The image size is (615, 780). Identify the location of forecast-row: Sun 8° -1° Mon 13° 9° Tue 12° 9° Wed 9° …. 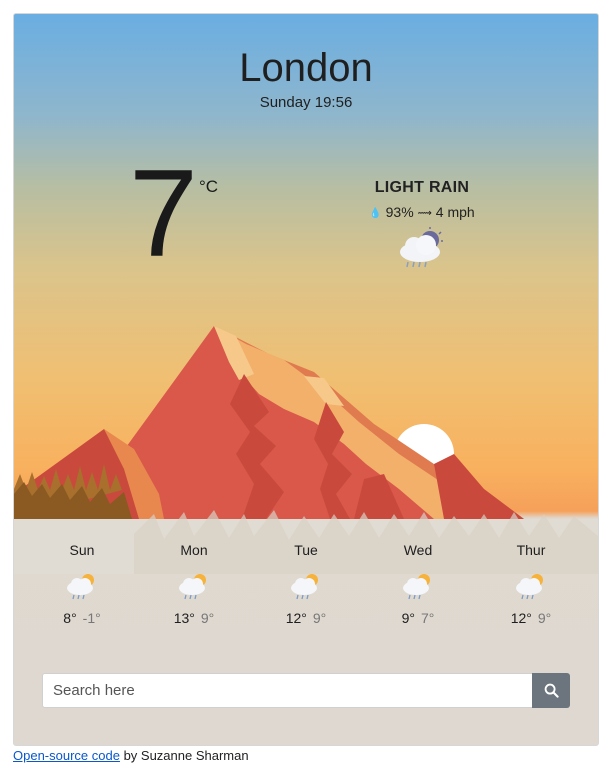
(306, 589).